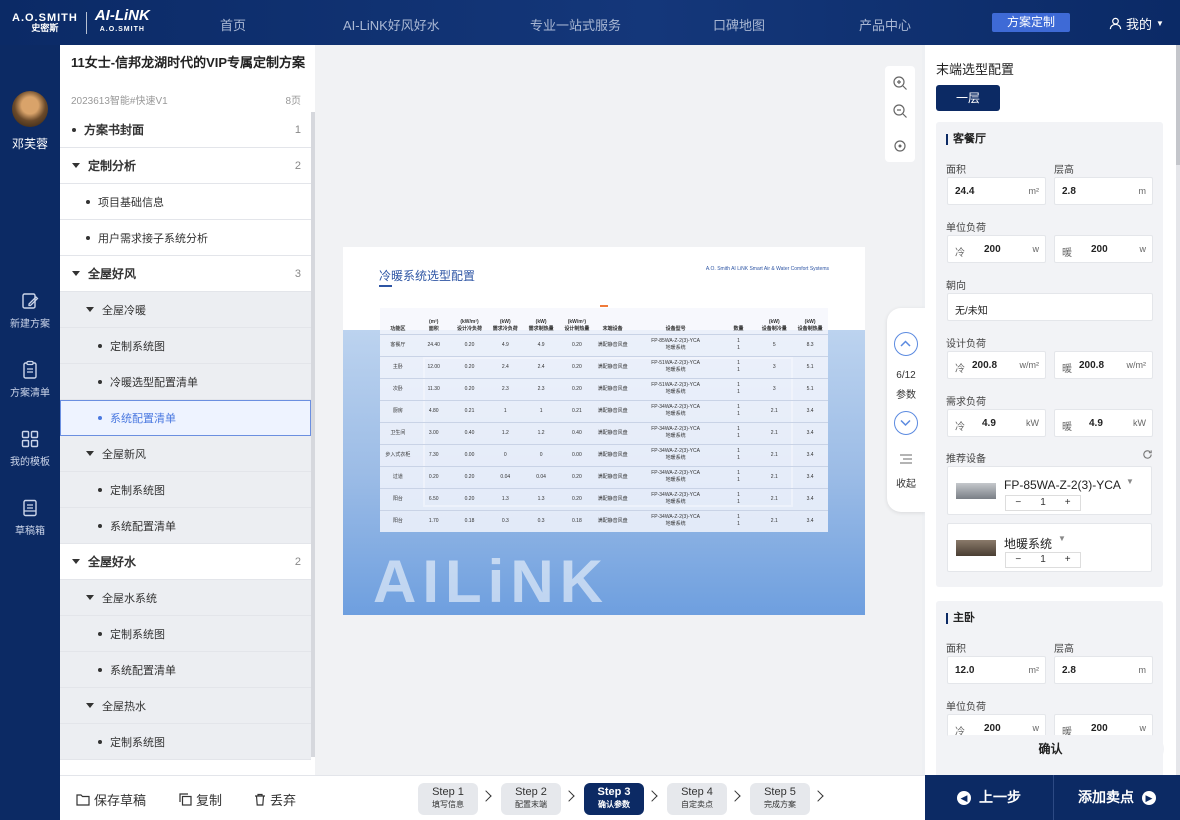 This screenshot has height=820, width=1180. Describe the element at coordinates (505, 325) in the screenshot. I see `table-header: (kW) 需求冷负荷` at that location.